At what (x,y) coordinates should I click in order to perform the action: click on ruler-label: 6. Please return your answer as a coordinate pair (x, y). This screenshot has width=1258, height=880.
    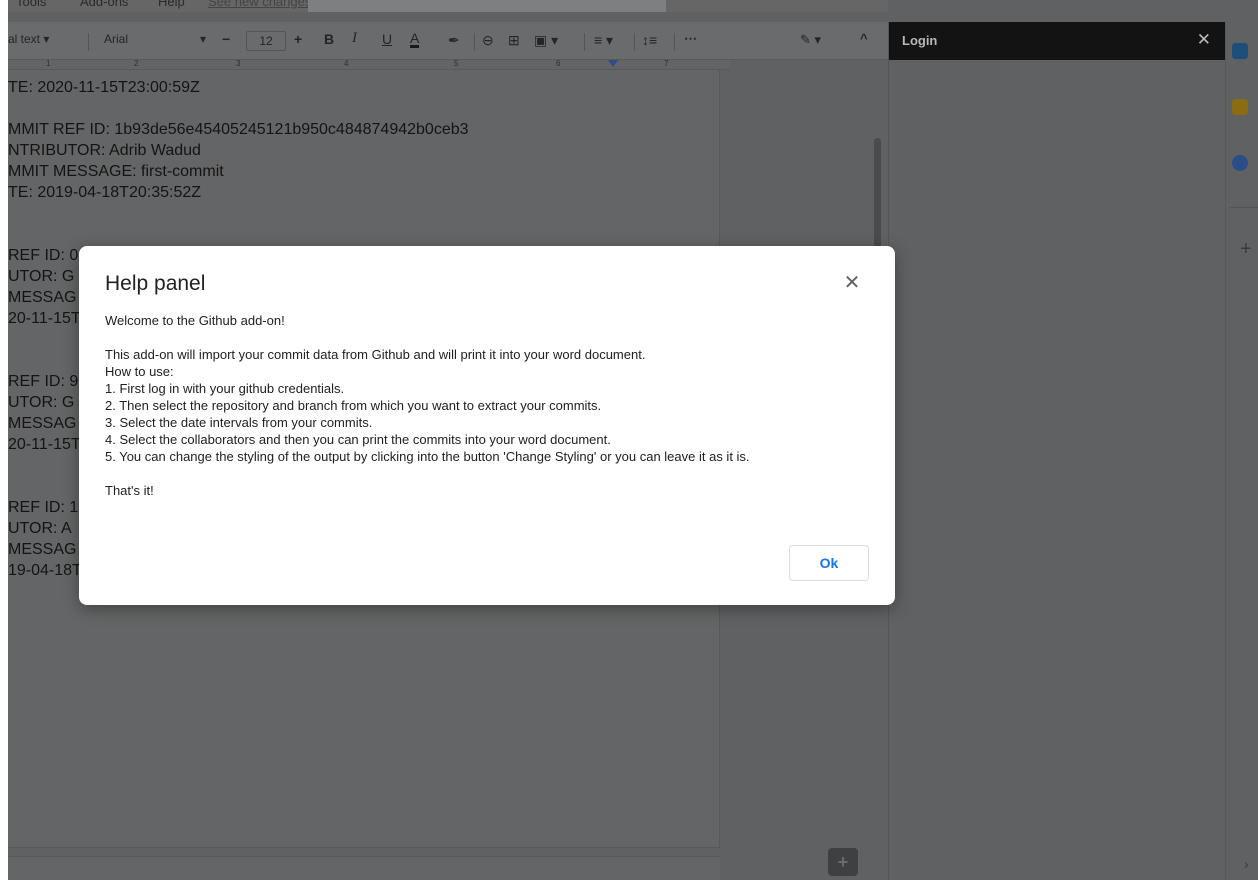
    Looking at the image, I should click on (558, 63).